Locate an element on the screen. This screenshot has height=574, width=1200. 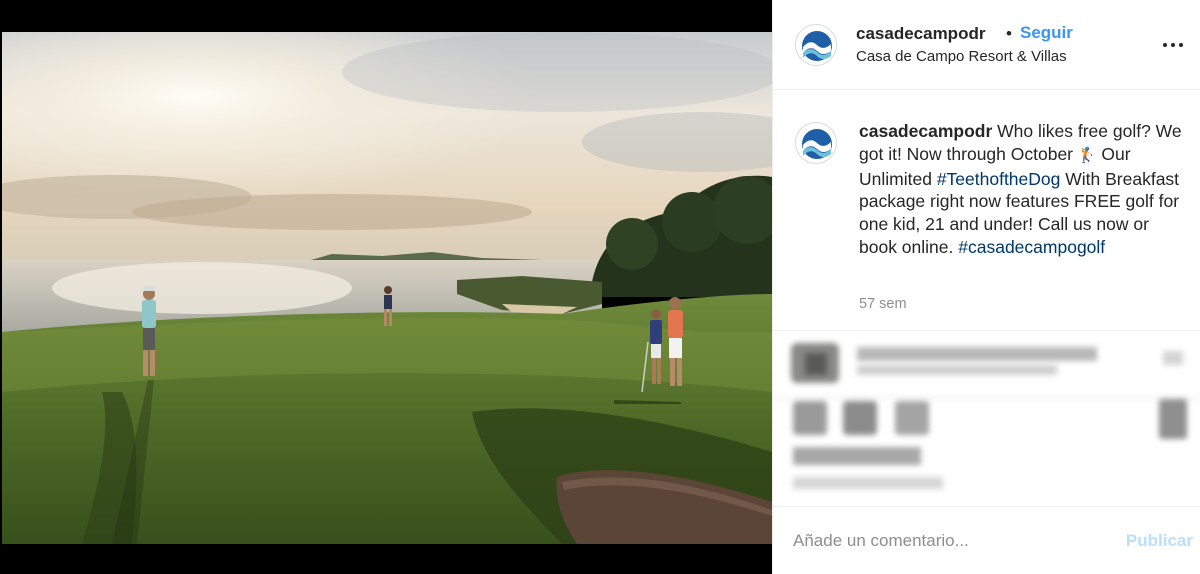
caption-avatar is located at coordinates (816, 143).